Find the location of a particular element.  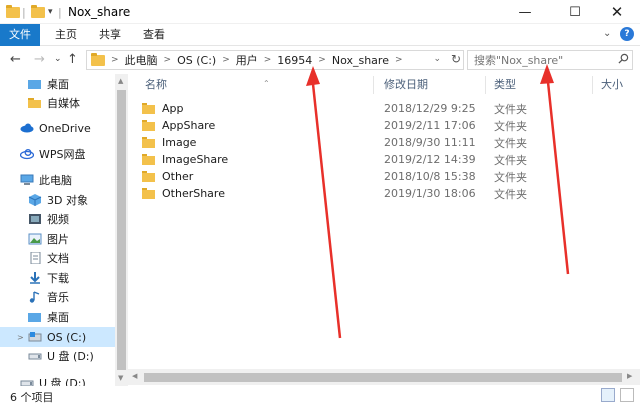

back-arrow-icon: ← is located at coordinates (15, 59).